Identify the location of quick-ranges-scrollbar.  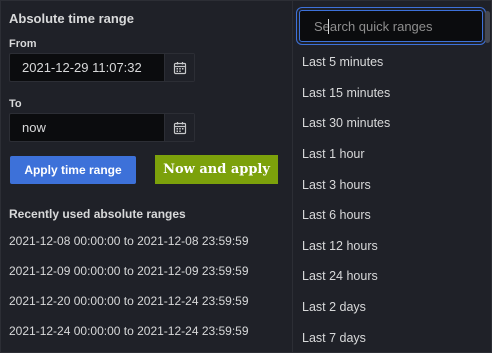
(487, 176).